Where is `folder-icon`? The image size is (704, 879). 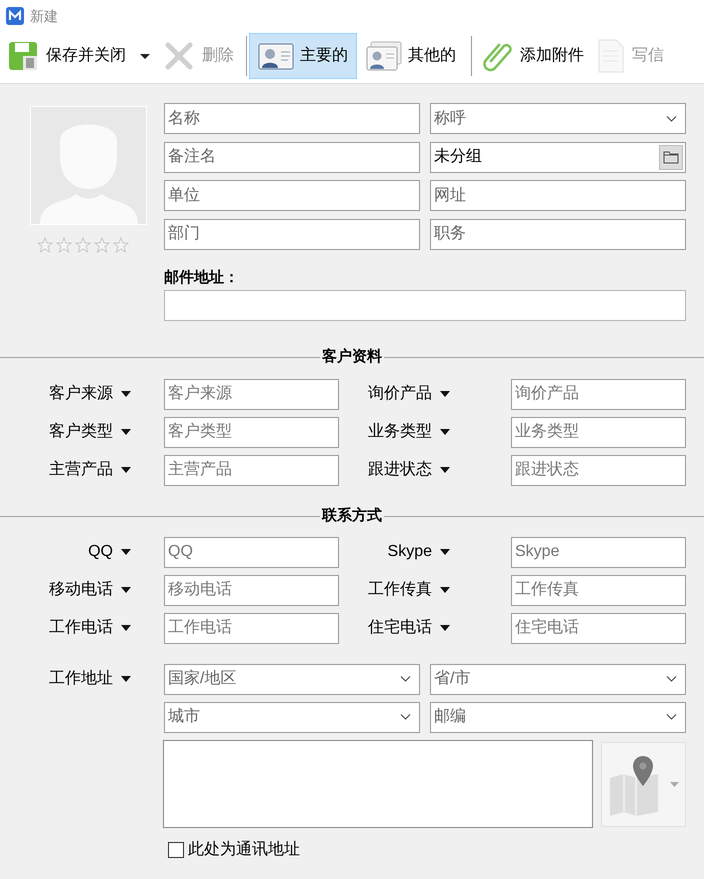 folder-icon is located at coordinates (671, 157).